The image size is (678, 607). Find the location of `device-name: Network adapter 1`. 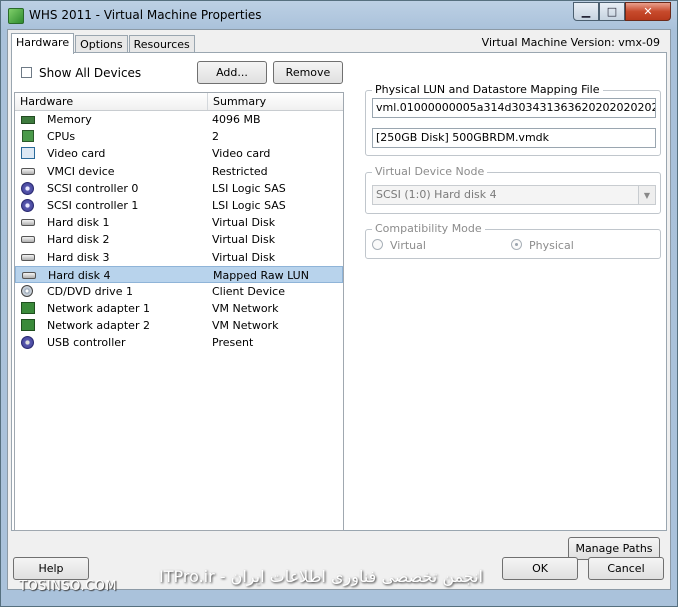

device-name: Network adapter 1 is located at coordinates (98, 309).